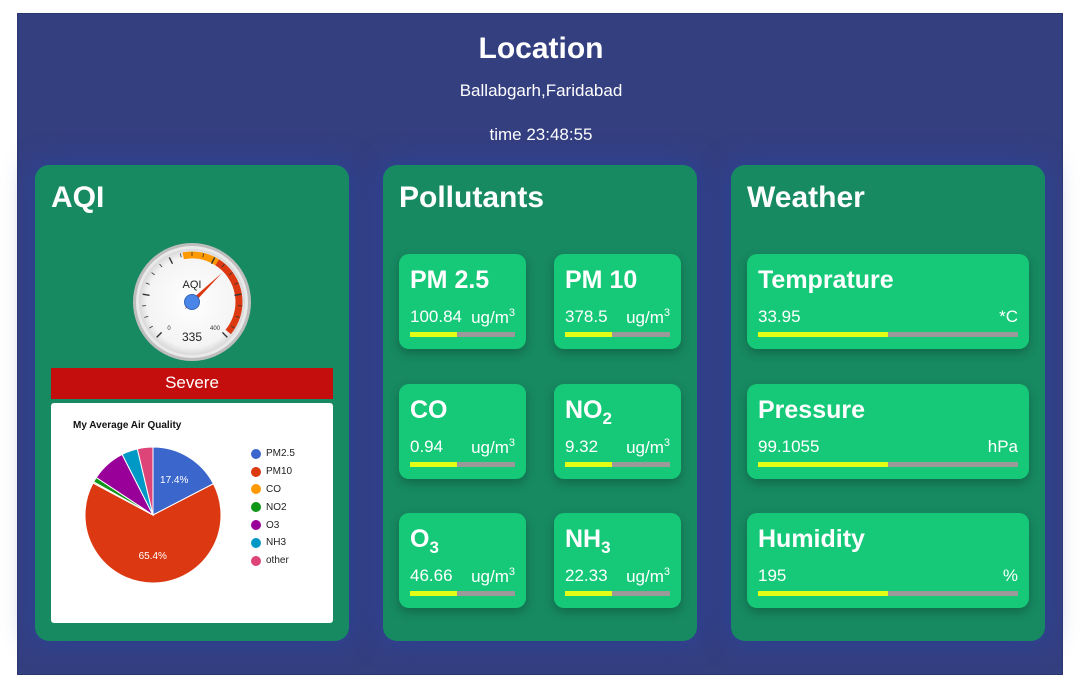 The width and height of the screenshot is (1080, 693). What do you see at coordinates (541, 90) in the screenshot?
I see `location-name: Ballabgarh,Faridabad` at bounding box center [541, 90].